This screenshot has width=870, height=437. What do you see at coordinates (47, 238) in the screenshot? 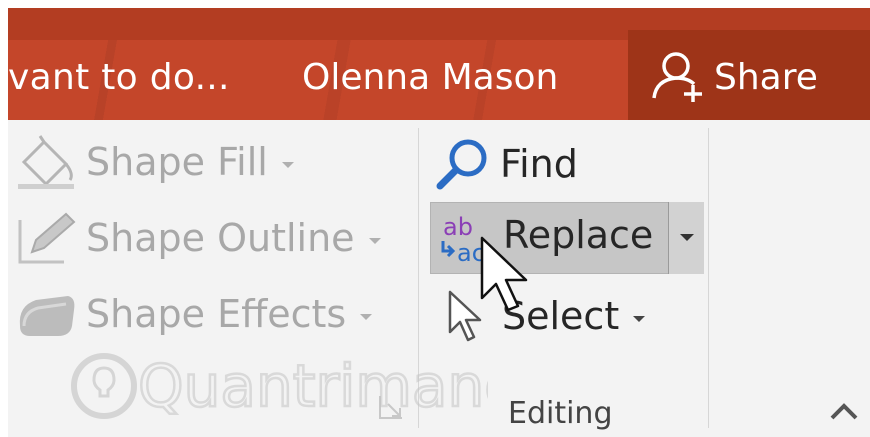
I see `pencil-icon` at bounding box center [47, 238].